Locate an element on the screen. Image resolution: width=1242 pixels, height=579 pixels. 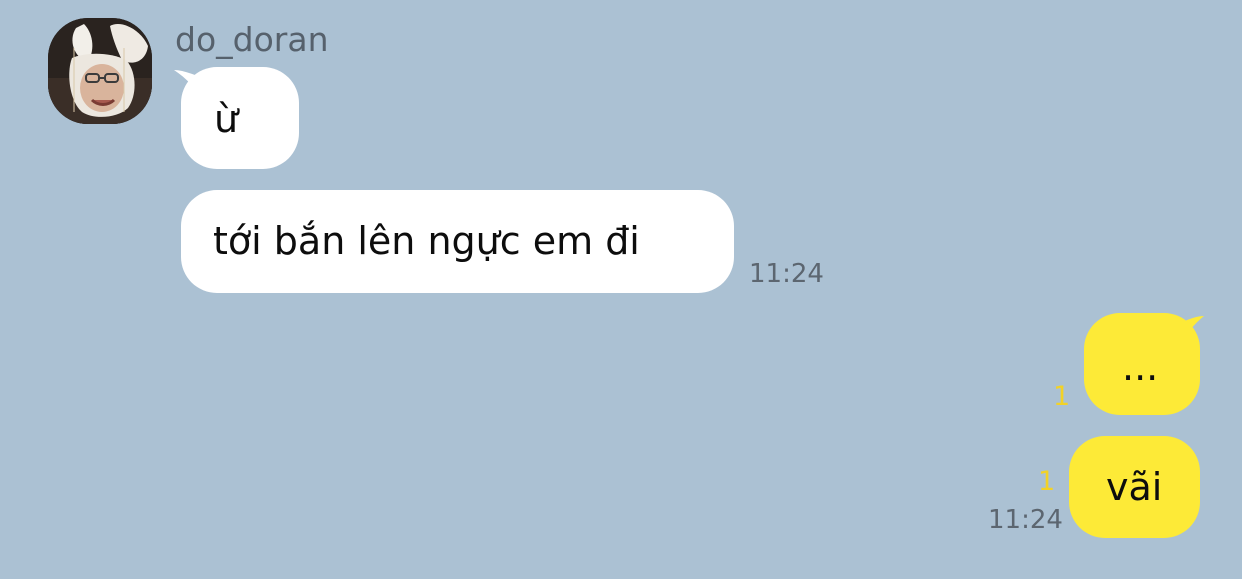
incoming-message-bubble: tới bắn lên ngực em đi is located at coordinates (457, 241).